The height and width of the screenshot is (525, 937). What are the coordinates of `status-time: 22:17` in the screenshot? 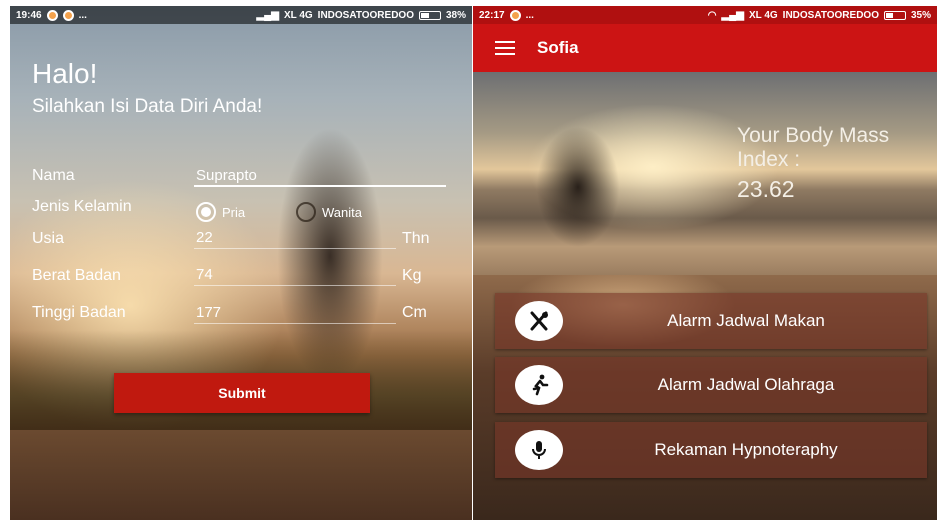 It's located at (492, 15).